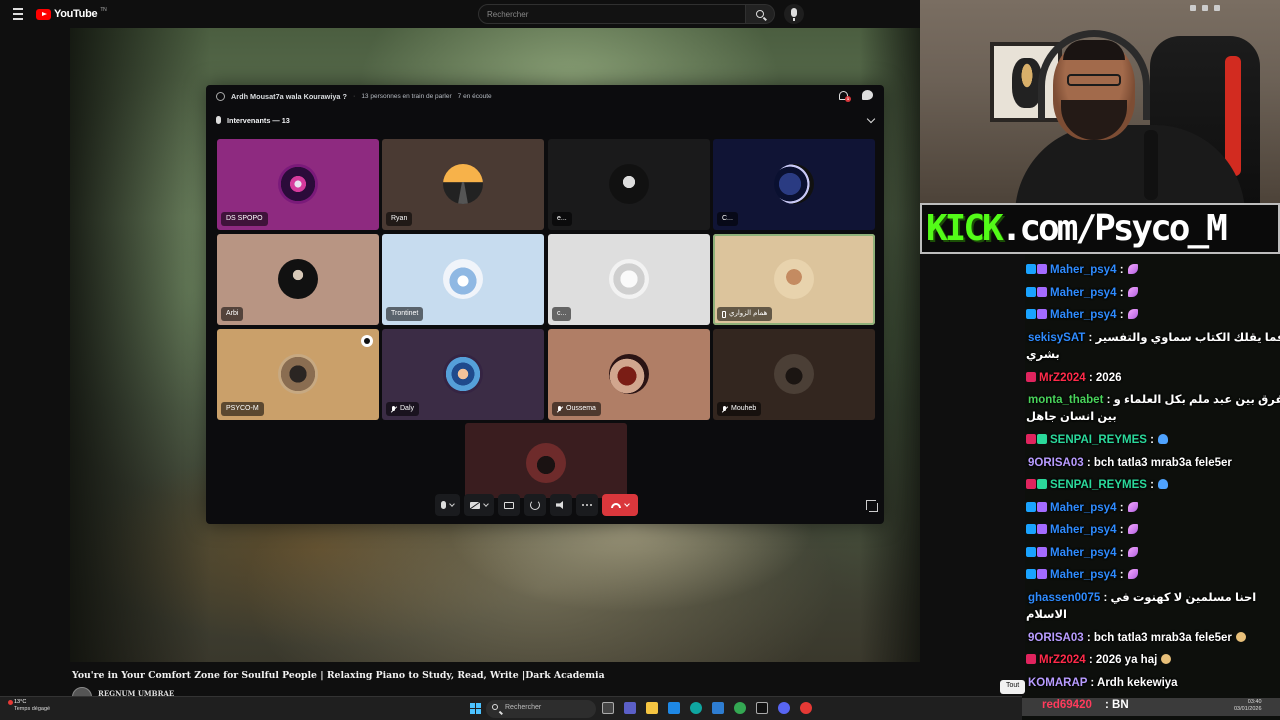 Image resolution: width=1280 pixels, height=720 pixels. I want to click on youtube-search-button, so click(760, 14).